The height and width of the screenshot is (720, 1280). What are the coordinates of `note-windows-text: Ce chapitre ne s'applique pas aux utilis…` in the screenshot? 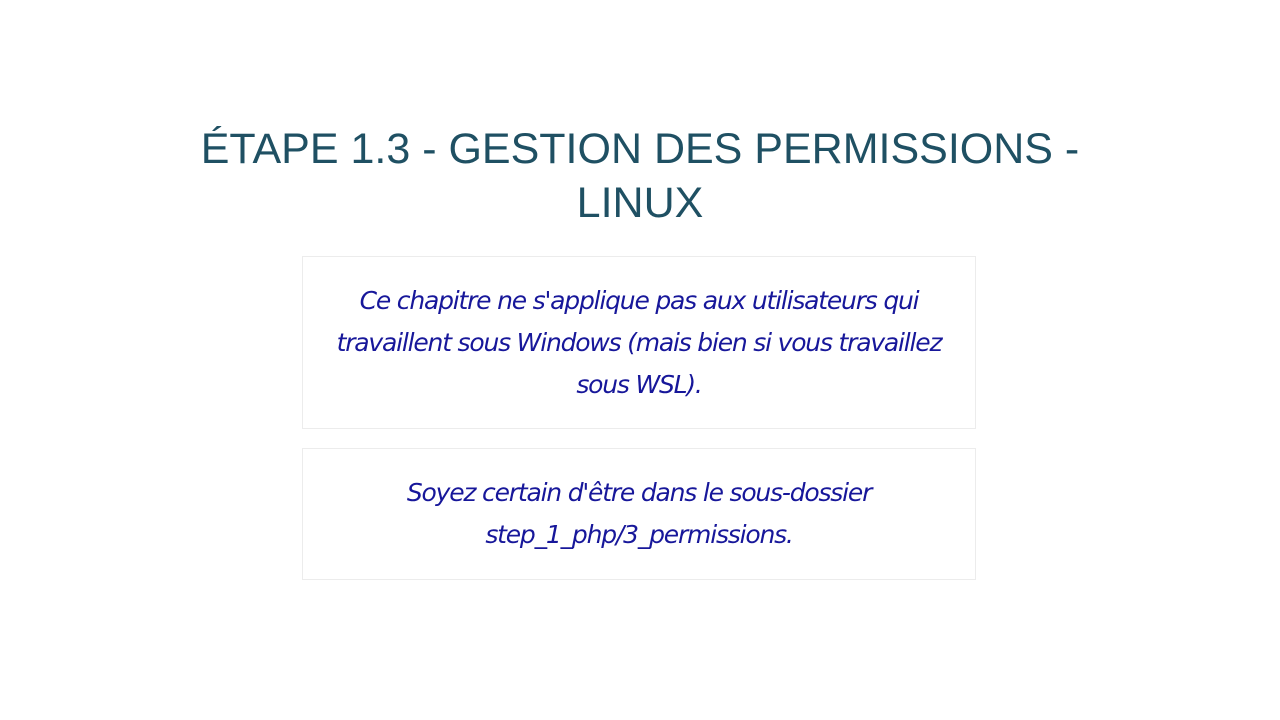 It's located at (639, 342).